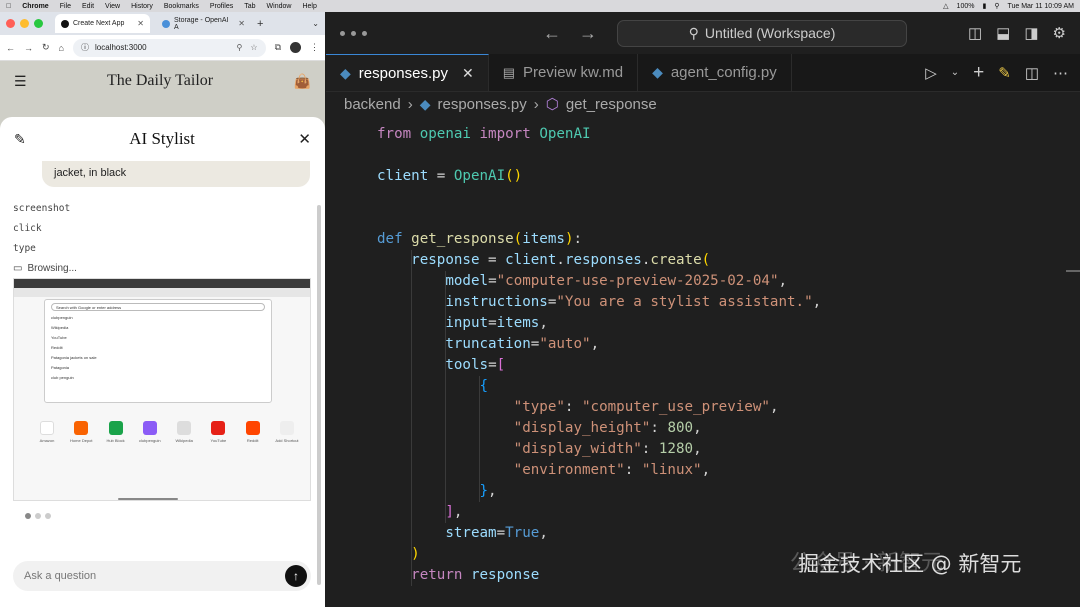  Describe the element at coordinates (723, 72) in the screenshot. I see `tab-label: agent_config.py` at that location.